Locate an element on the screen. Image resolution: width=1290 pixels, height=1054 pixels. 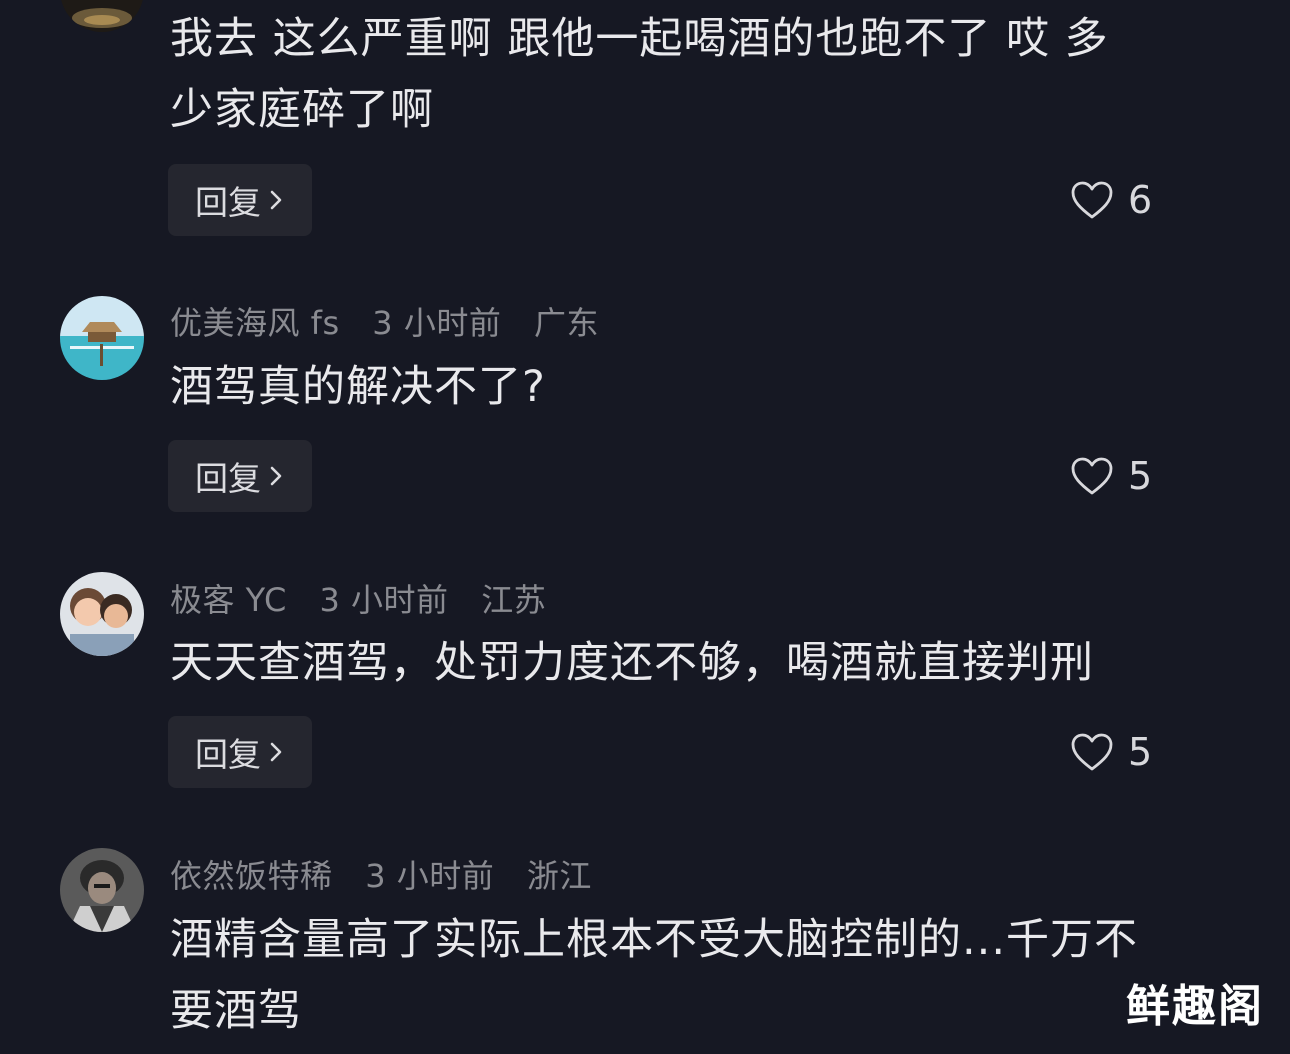
username: 优美海风 fs is located at coordinates (255, 323).